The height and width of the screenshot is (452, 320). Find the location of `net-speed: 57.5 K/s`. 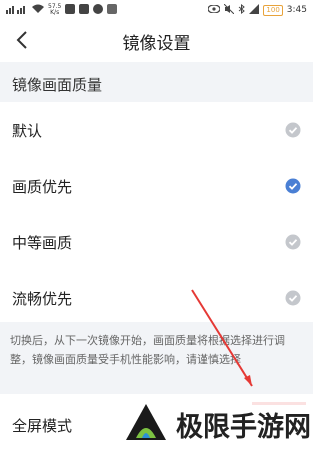

net-speed: 57.5 K/s is located at coordinates (54, 10).